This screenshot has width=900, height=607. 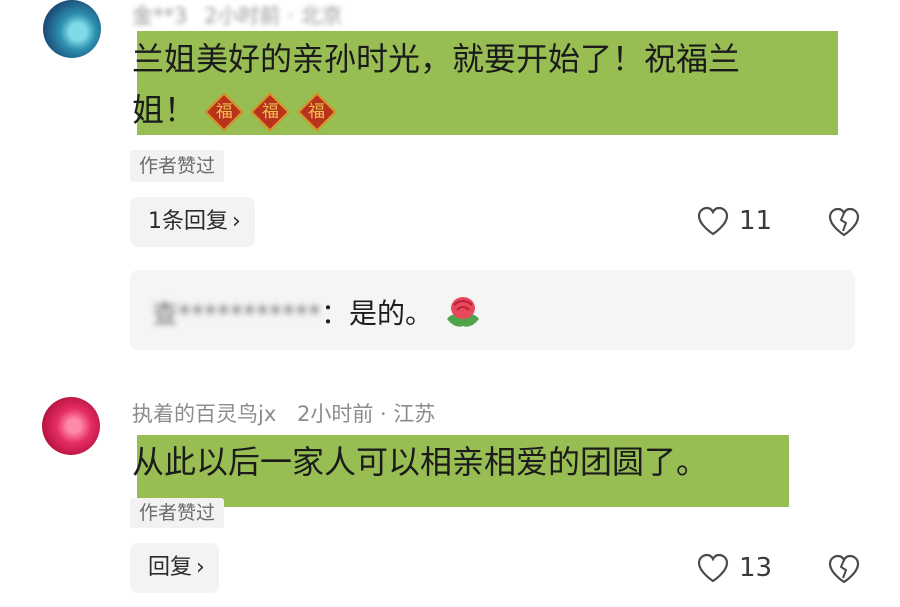 I want to click on comment-text-line-2: 姐！ 福 福 福, so click(x=234, y=110).